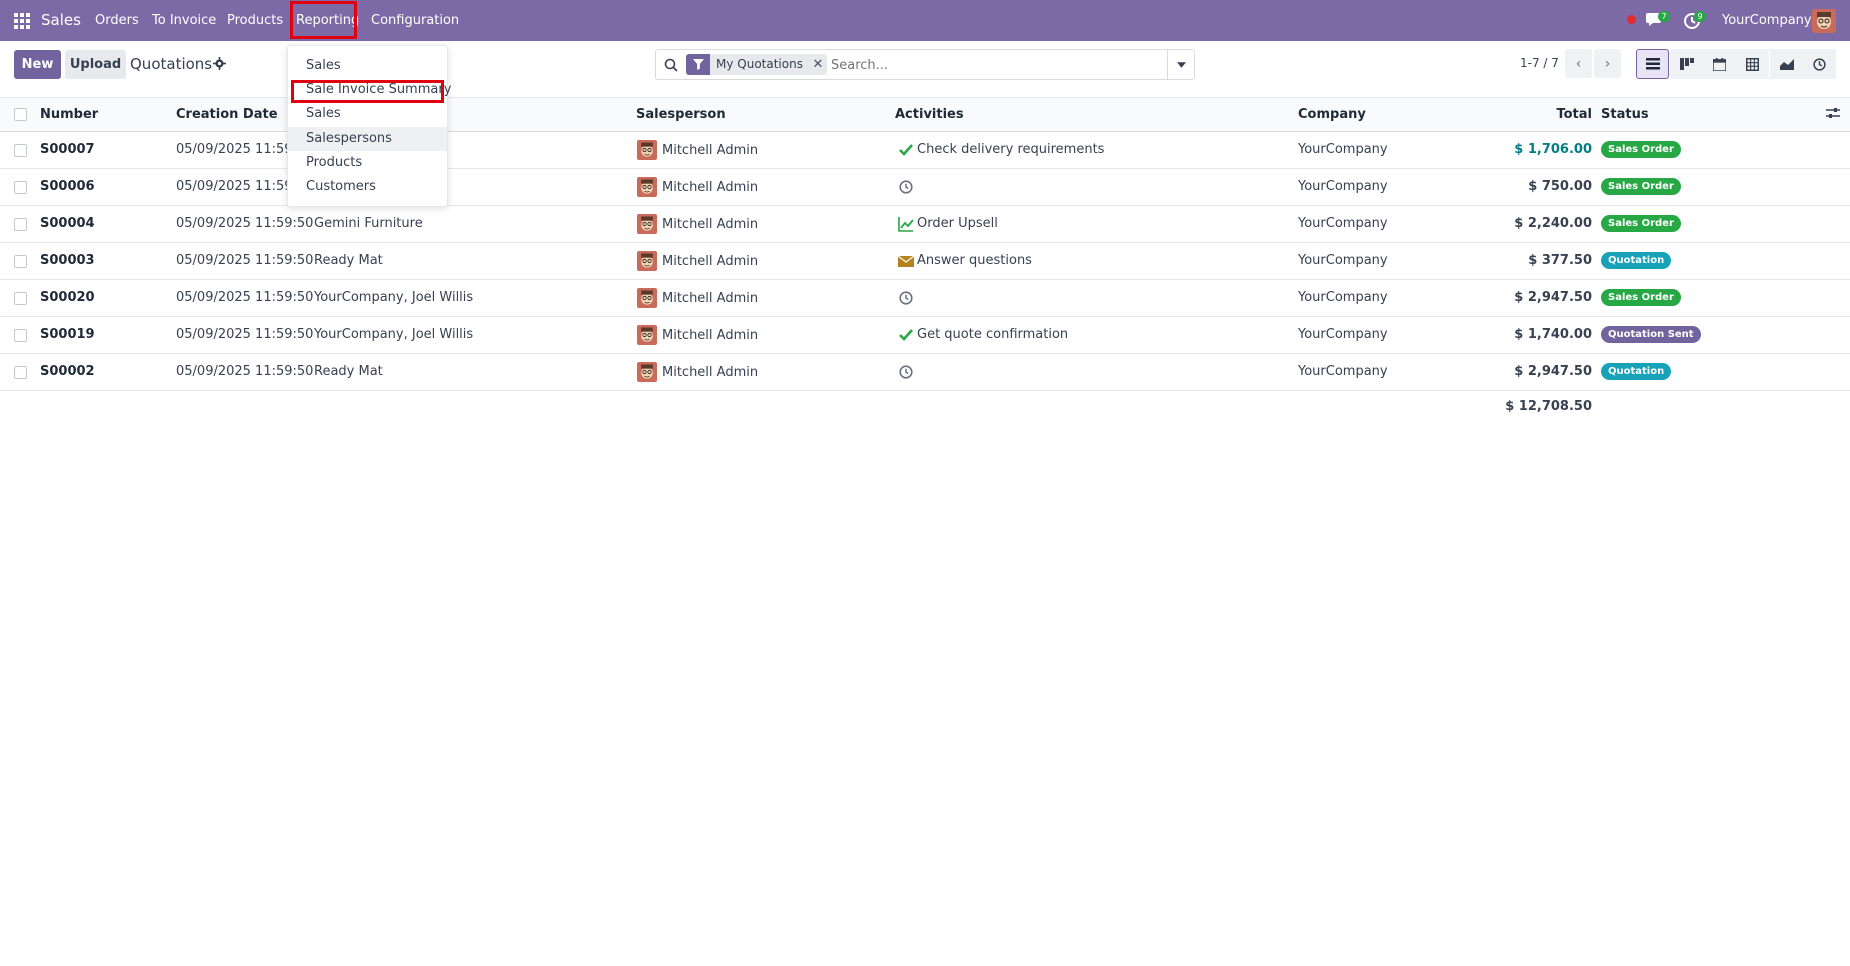 The height and width of the screenshot is (966, 1850). What do you see at coordinates (1548, 406) in the screenshot?
I see `grand-total: $ 12,708.50` at bounding box center [1548, 406].